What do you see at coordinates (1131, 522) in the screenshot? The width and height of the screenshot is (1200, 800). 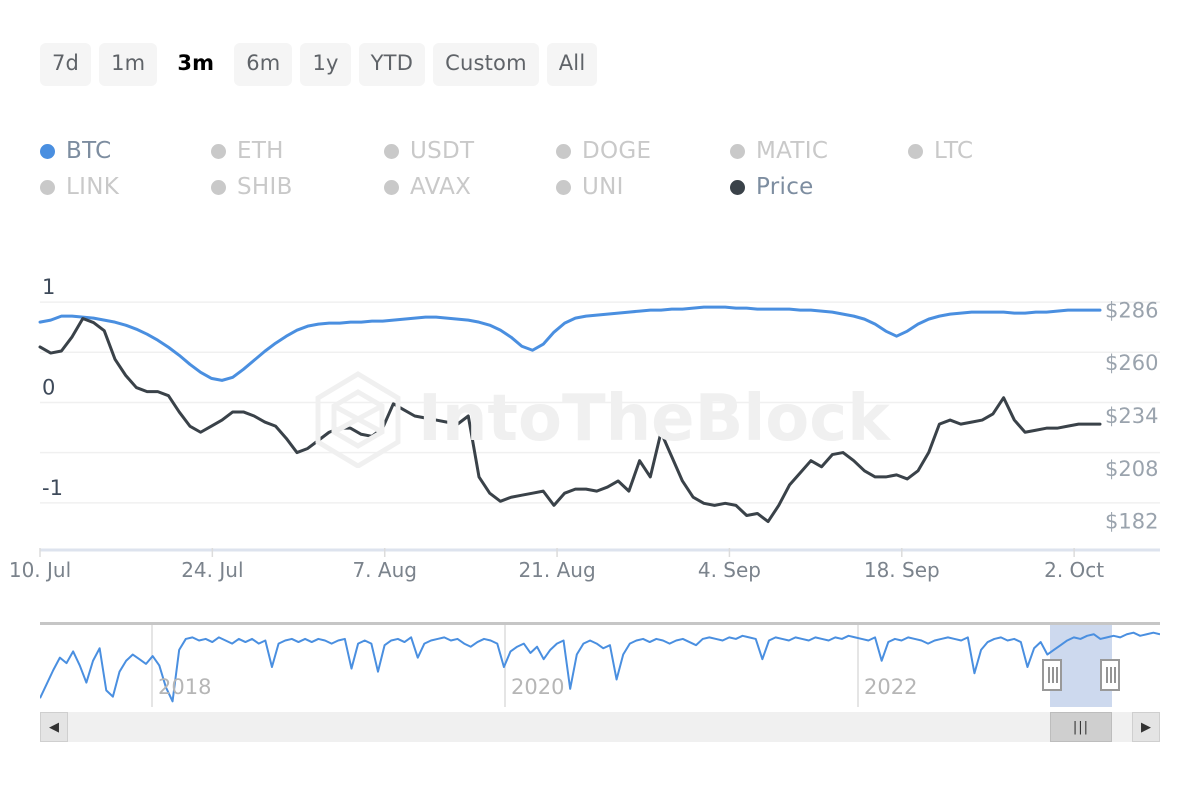 I see `right-axis-tick-label: $182` at bounding box center [1131, 522].